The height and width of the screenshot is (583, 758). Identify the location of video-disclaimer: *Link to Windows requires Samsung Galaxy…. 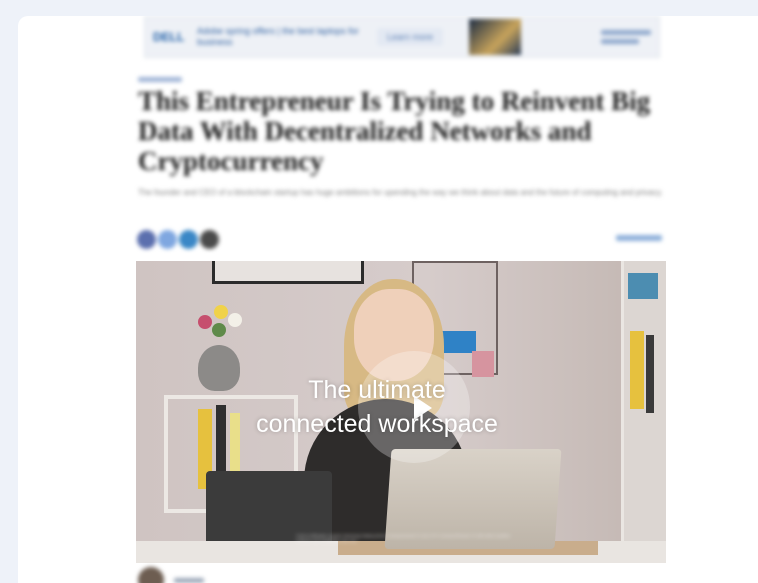
(403, 538).